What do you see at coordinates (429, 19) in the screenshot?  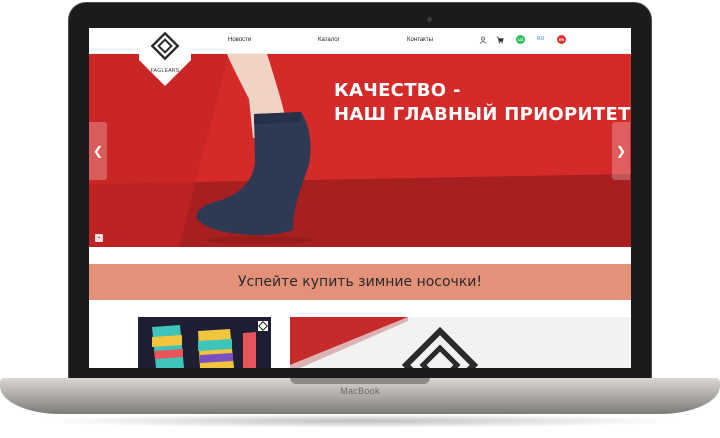 I see `camera` at bounding box center [429, 19].